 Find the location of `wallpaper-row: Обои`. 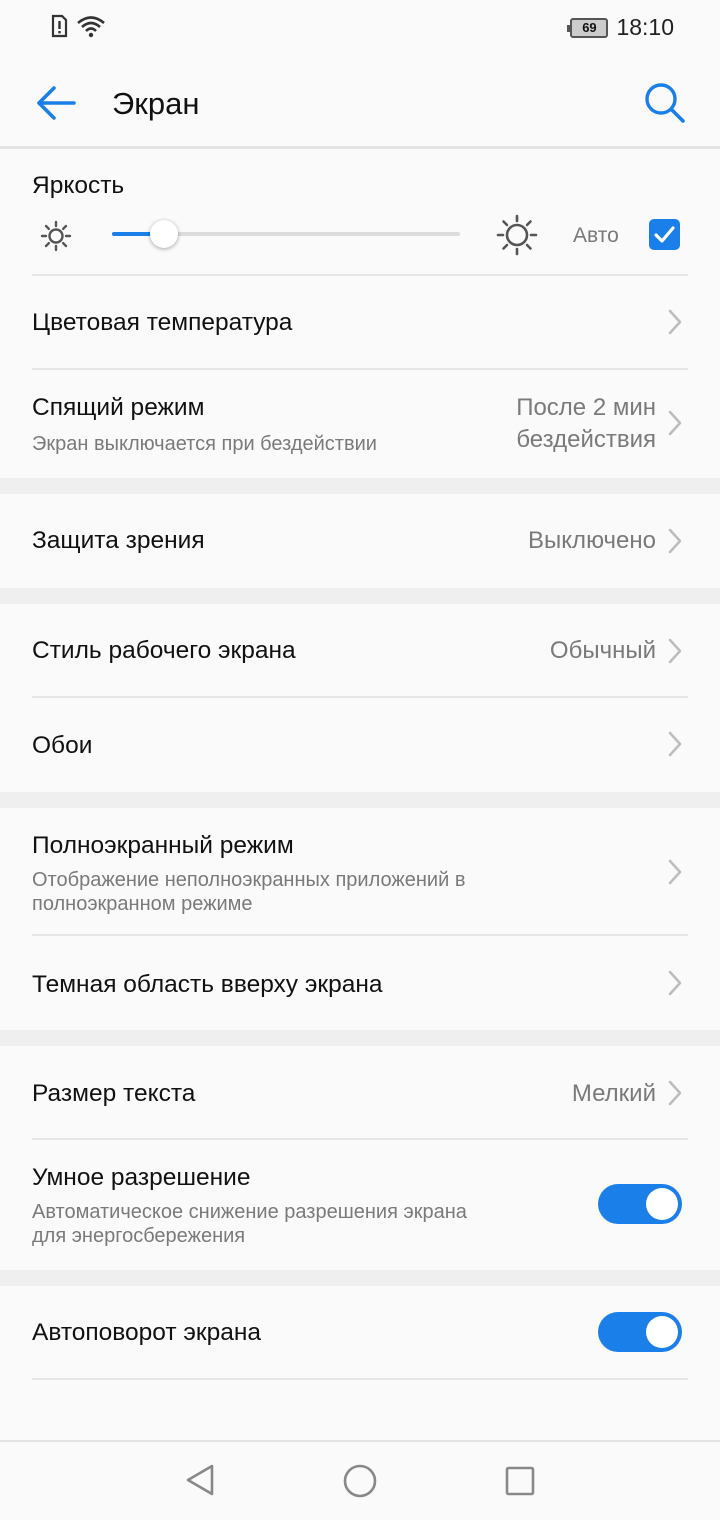

wallpaper-row: Обои is located at coordinates (360, 745).